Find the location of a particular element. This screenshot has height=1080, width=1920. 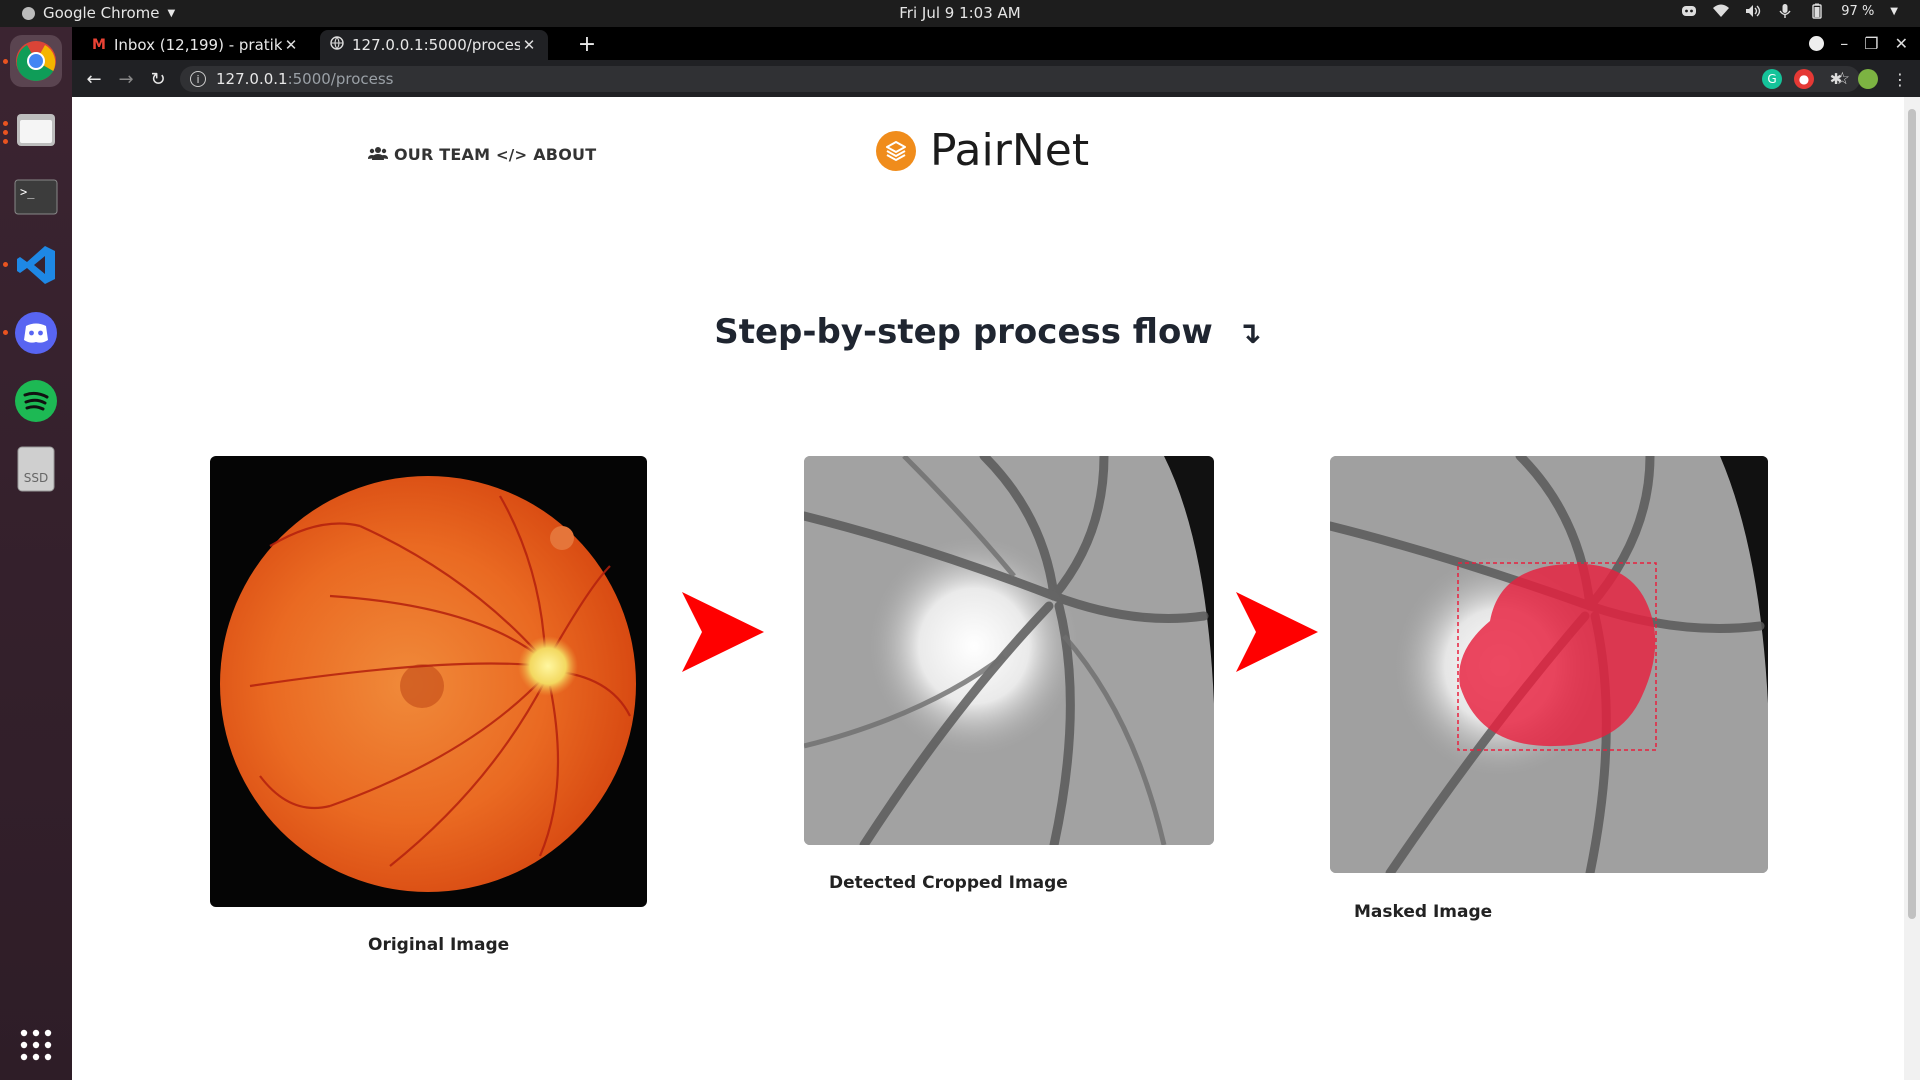

tab-title: Inbox (12,199) - pratikkak is located at coordinates (197, 45).